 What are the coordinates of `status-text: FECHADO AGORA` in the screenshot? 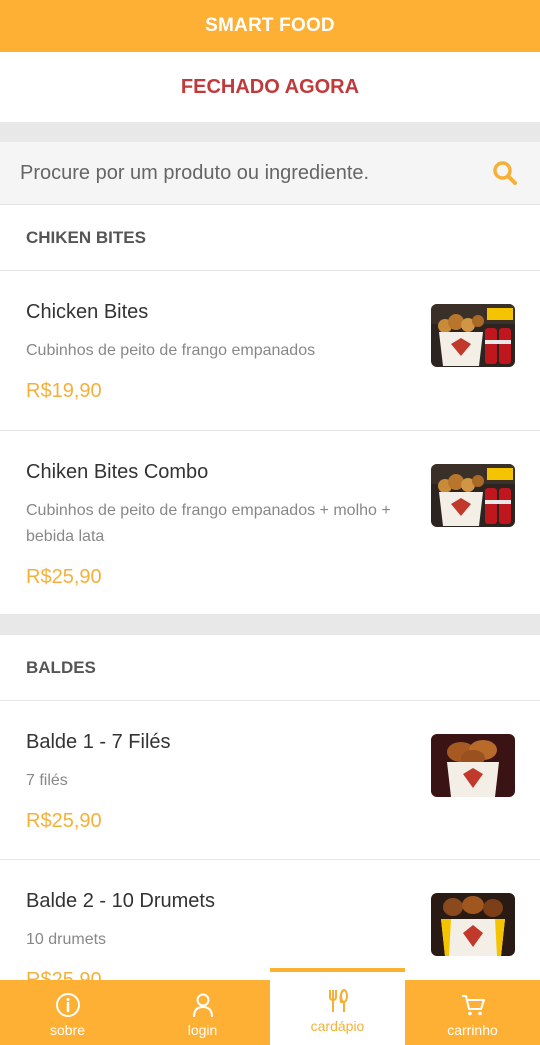 It's located at (270, 86).